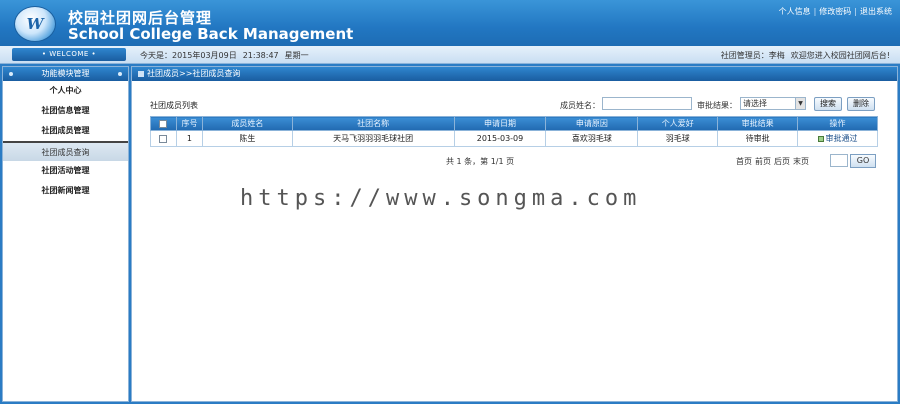 This screenshot has height=404, width=900. Describe the element at coordinates (837, 123) in the screenshot. I see `col-action: 操作` at that location.